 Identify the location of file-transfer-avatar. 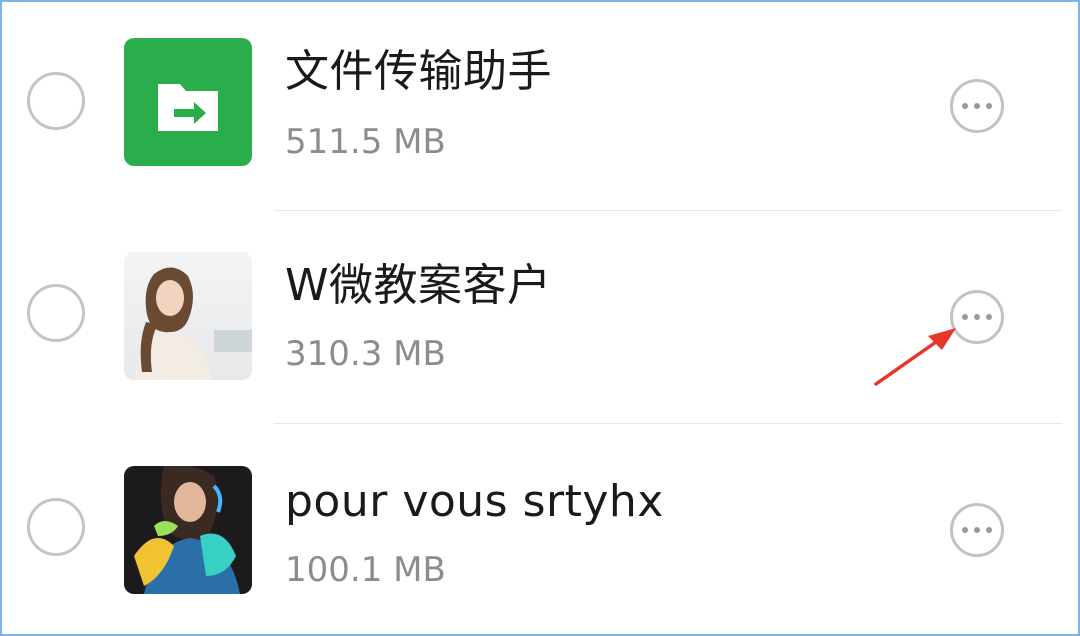
(188, 102).